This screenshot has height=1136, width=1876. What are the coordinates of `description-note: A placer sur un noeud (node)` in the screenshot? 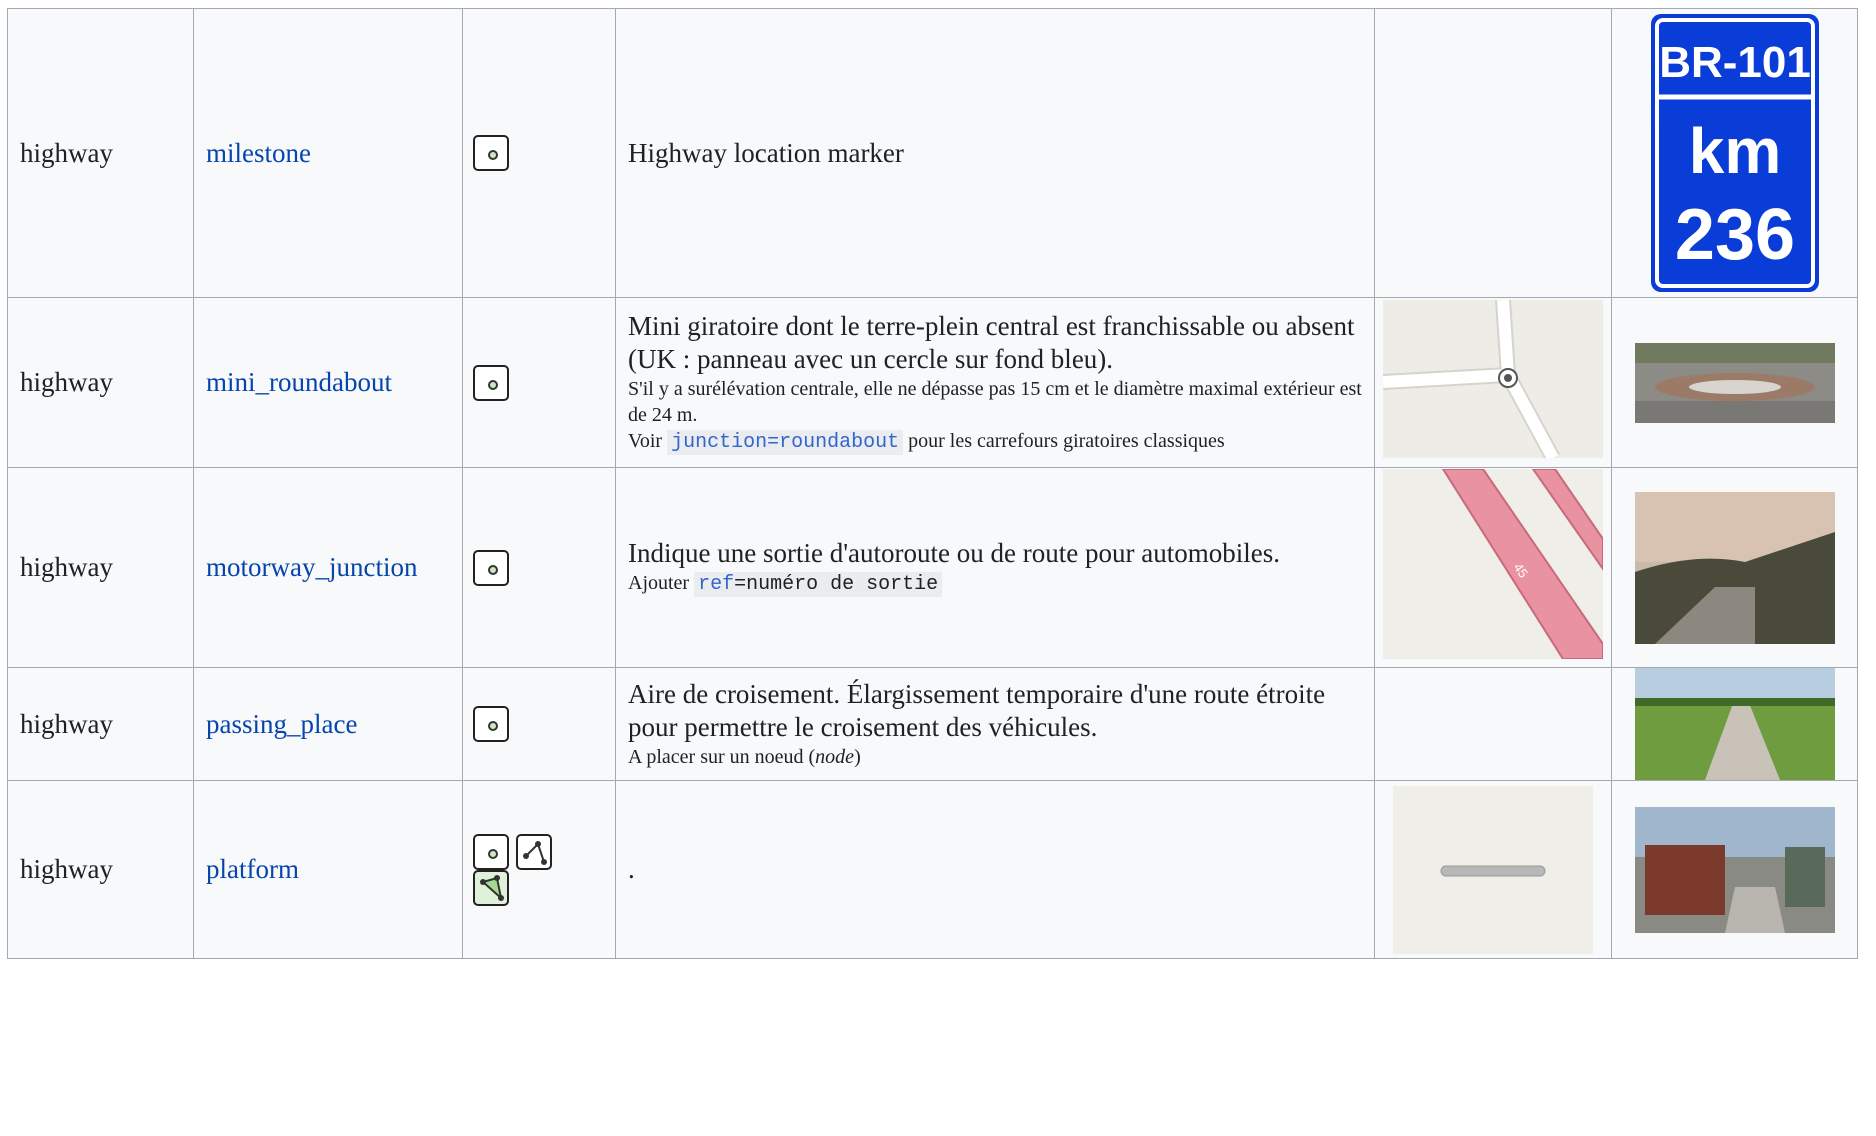 It's located at (744, 757).